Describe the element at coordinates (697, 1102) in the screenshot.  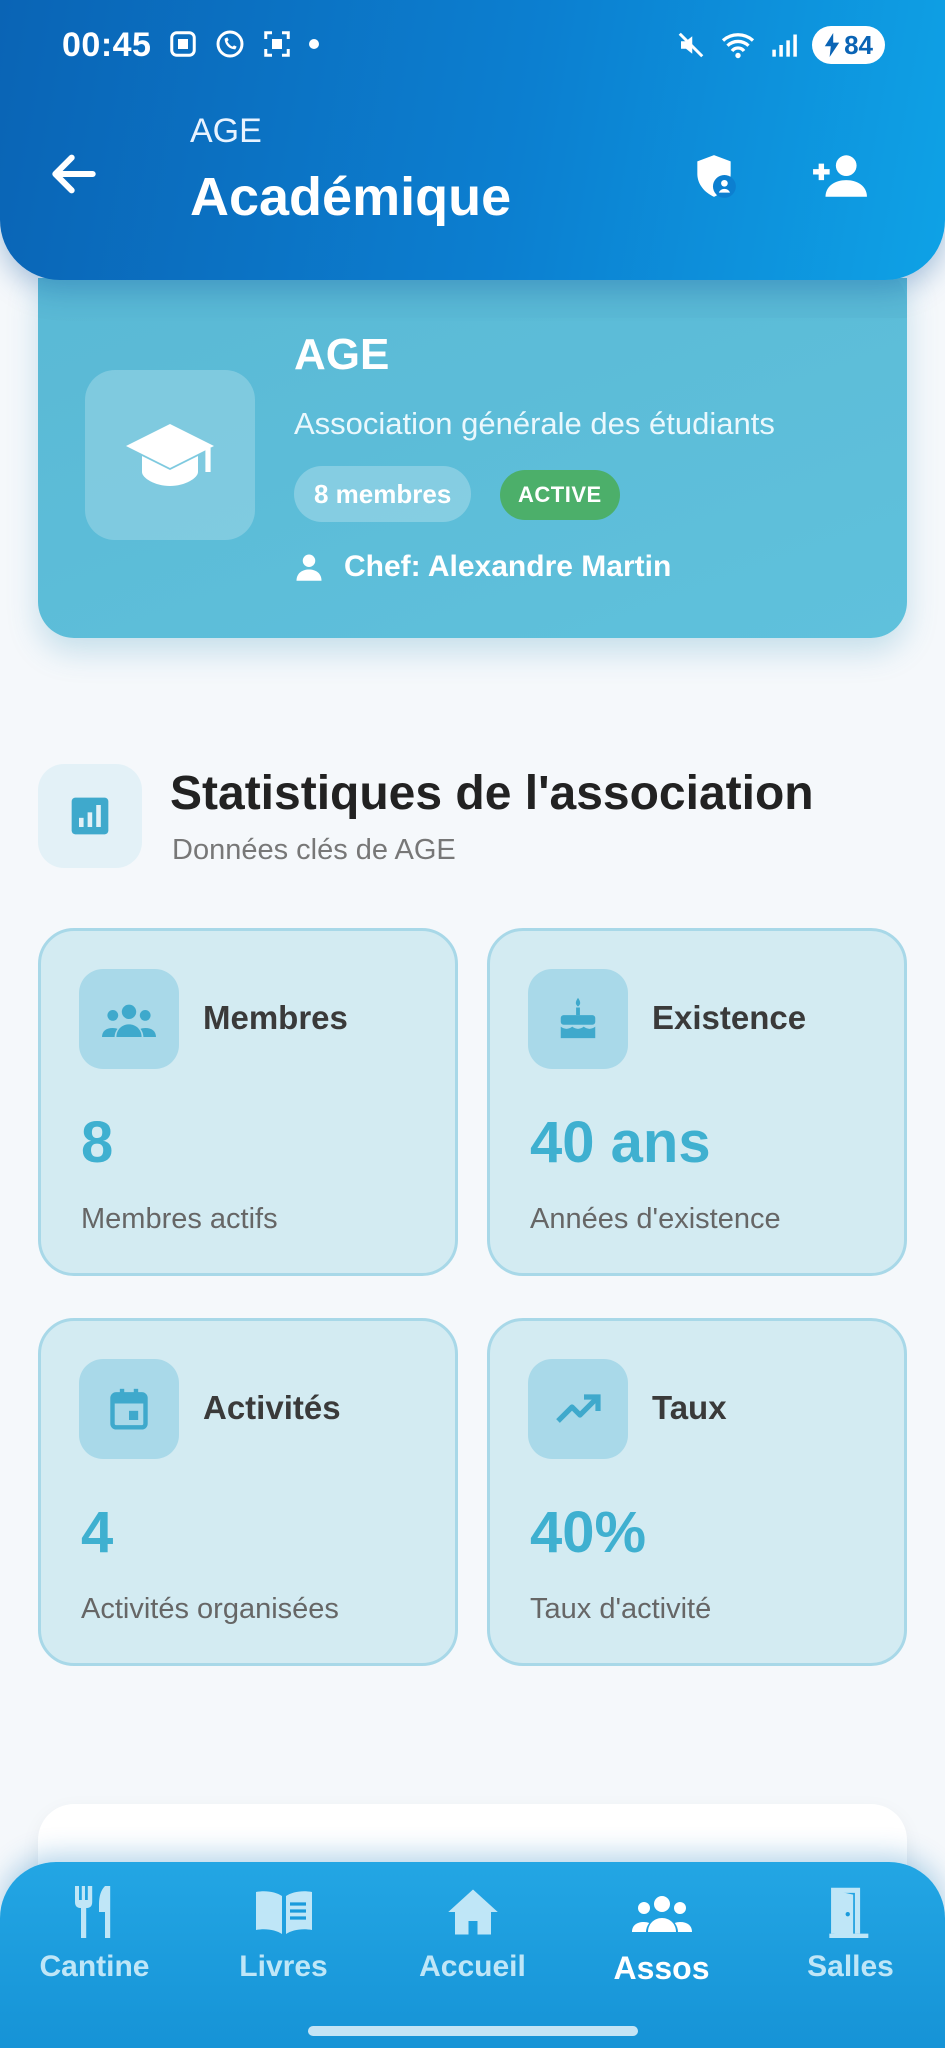
I see `stat-card-existence: Existence 40 ans Années d'existence` at that location.